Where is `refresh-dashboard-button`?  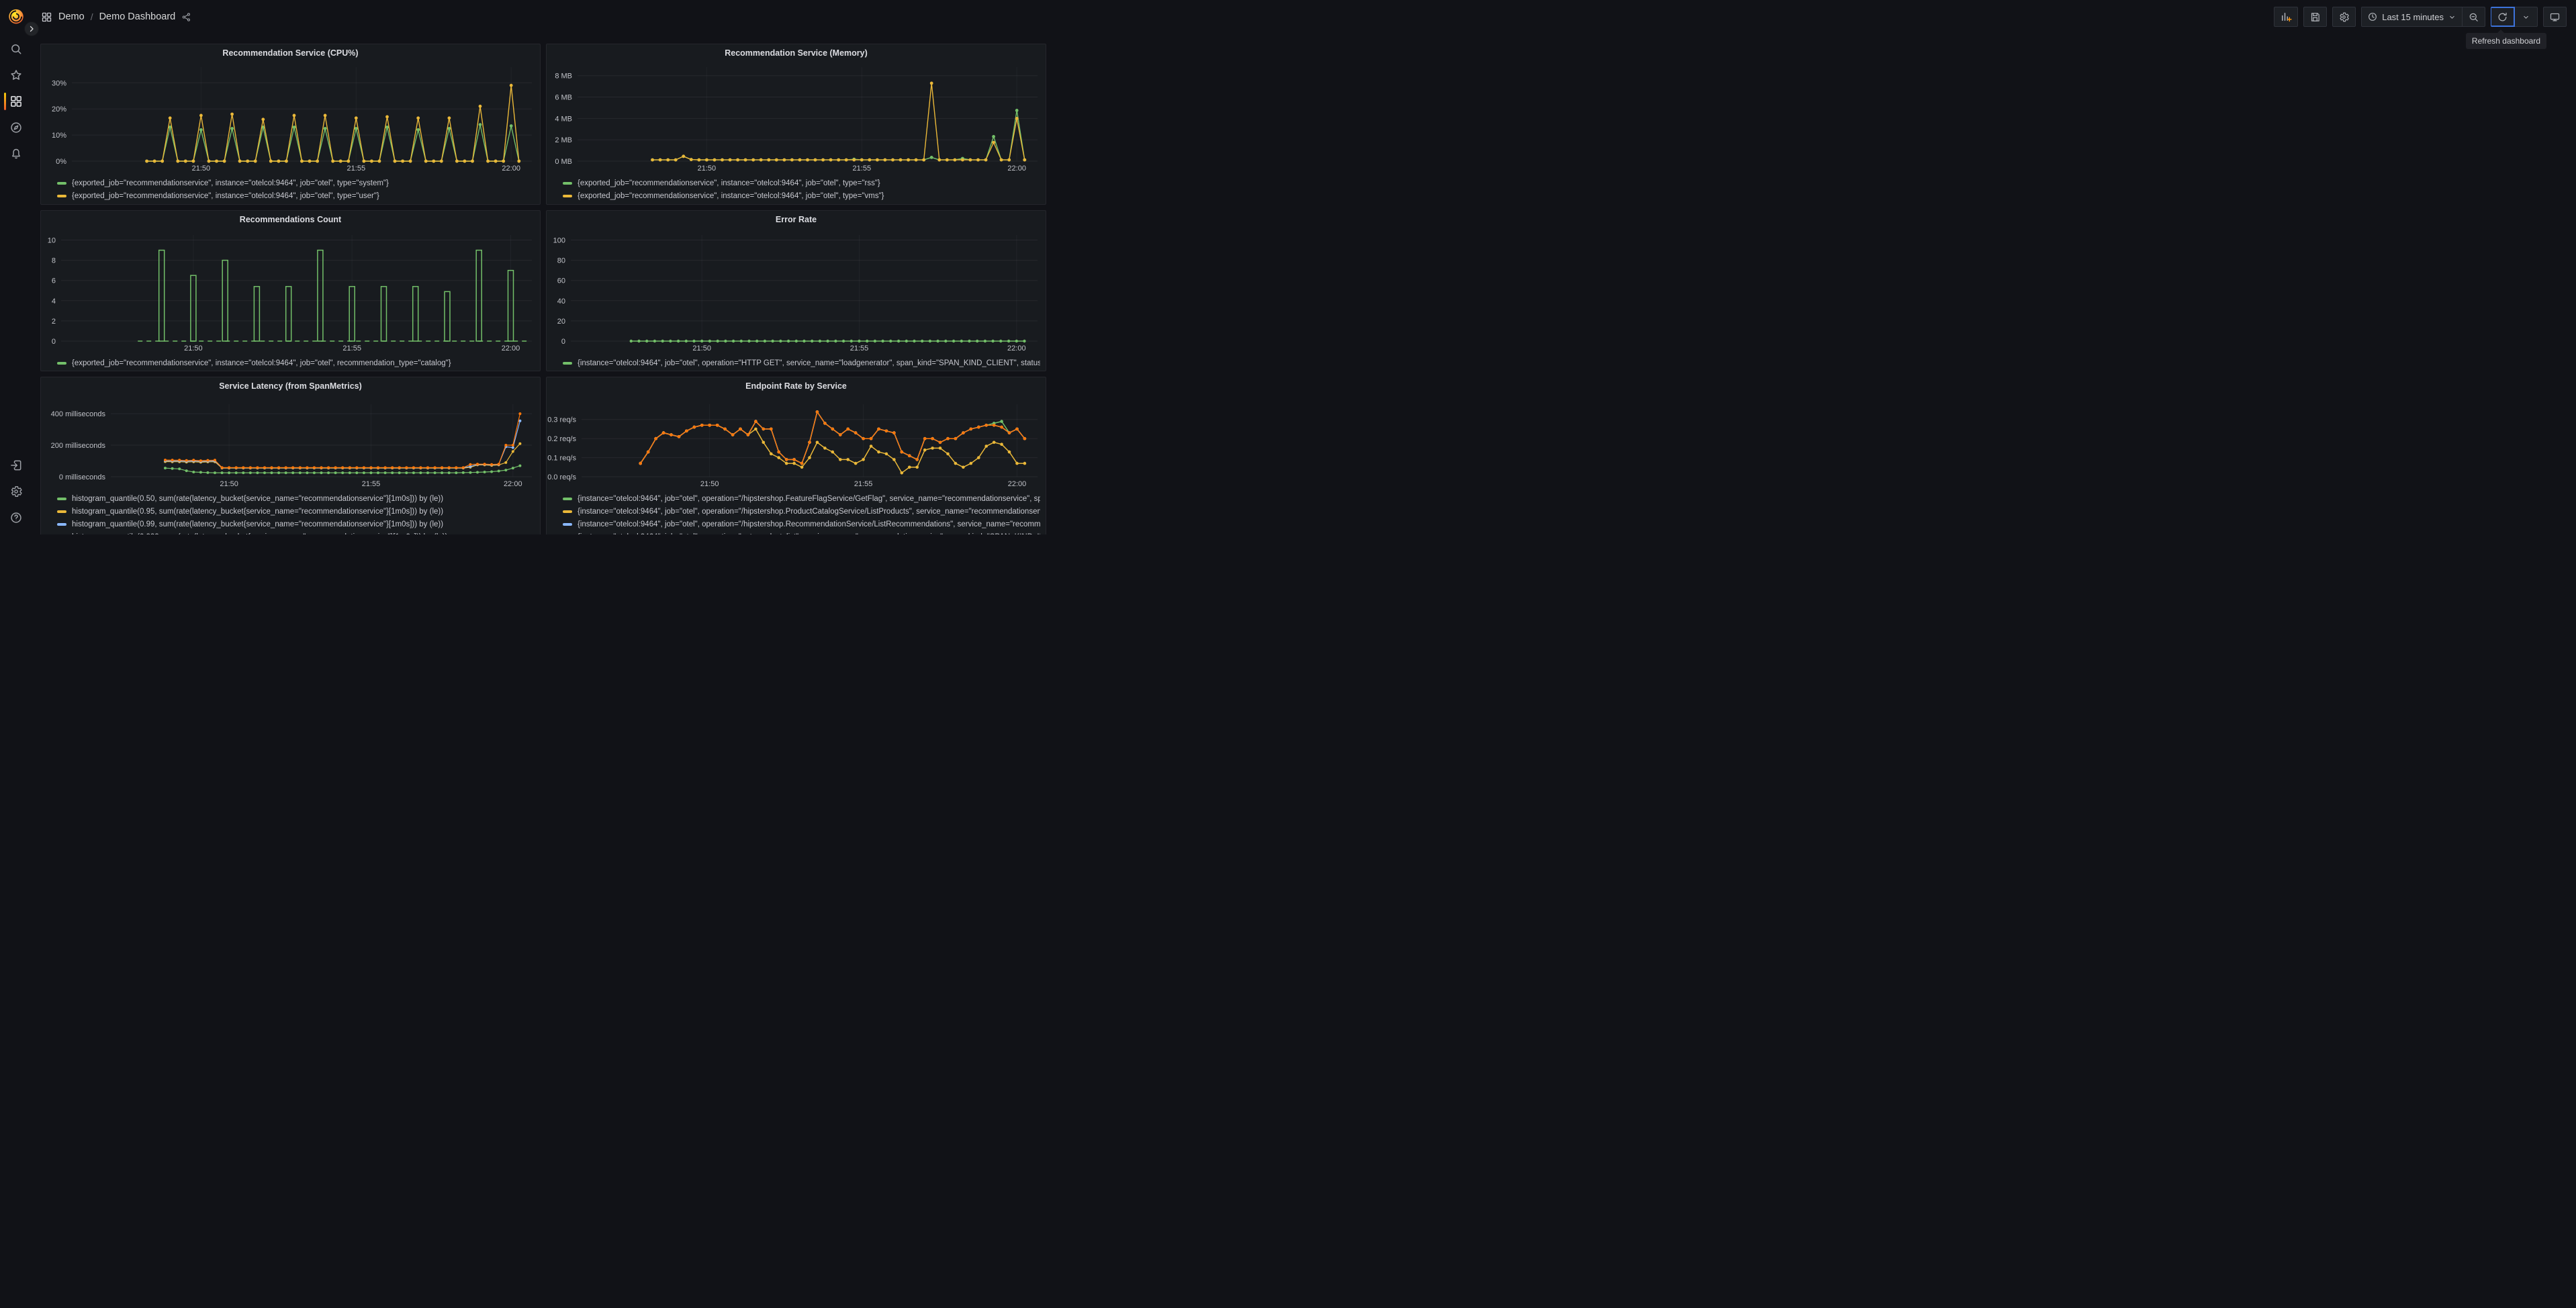
refresh-dashboard-button is located at coordinates (2503, 17).